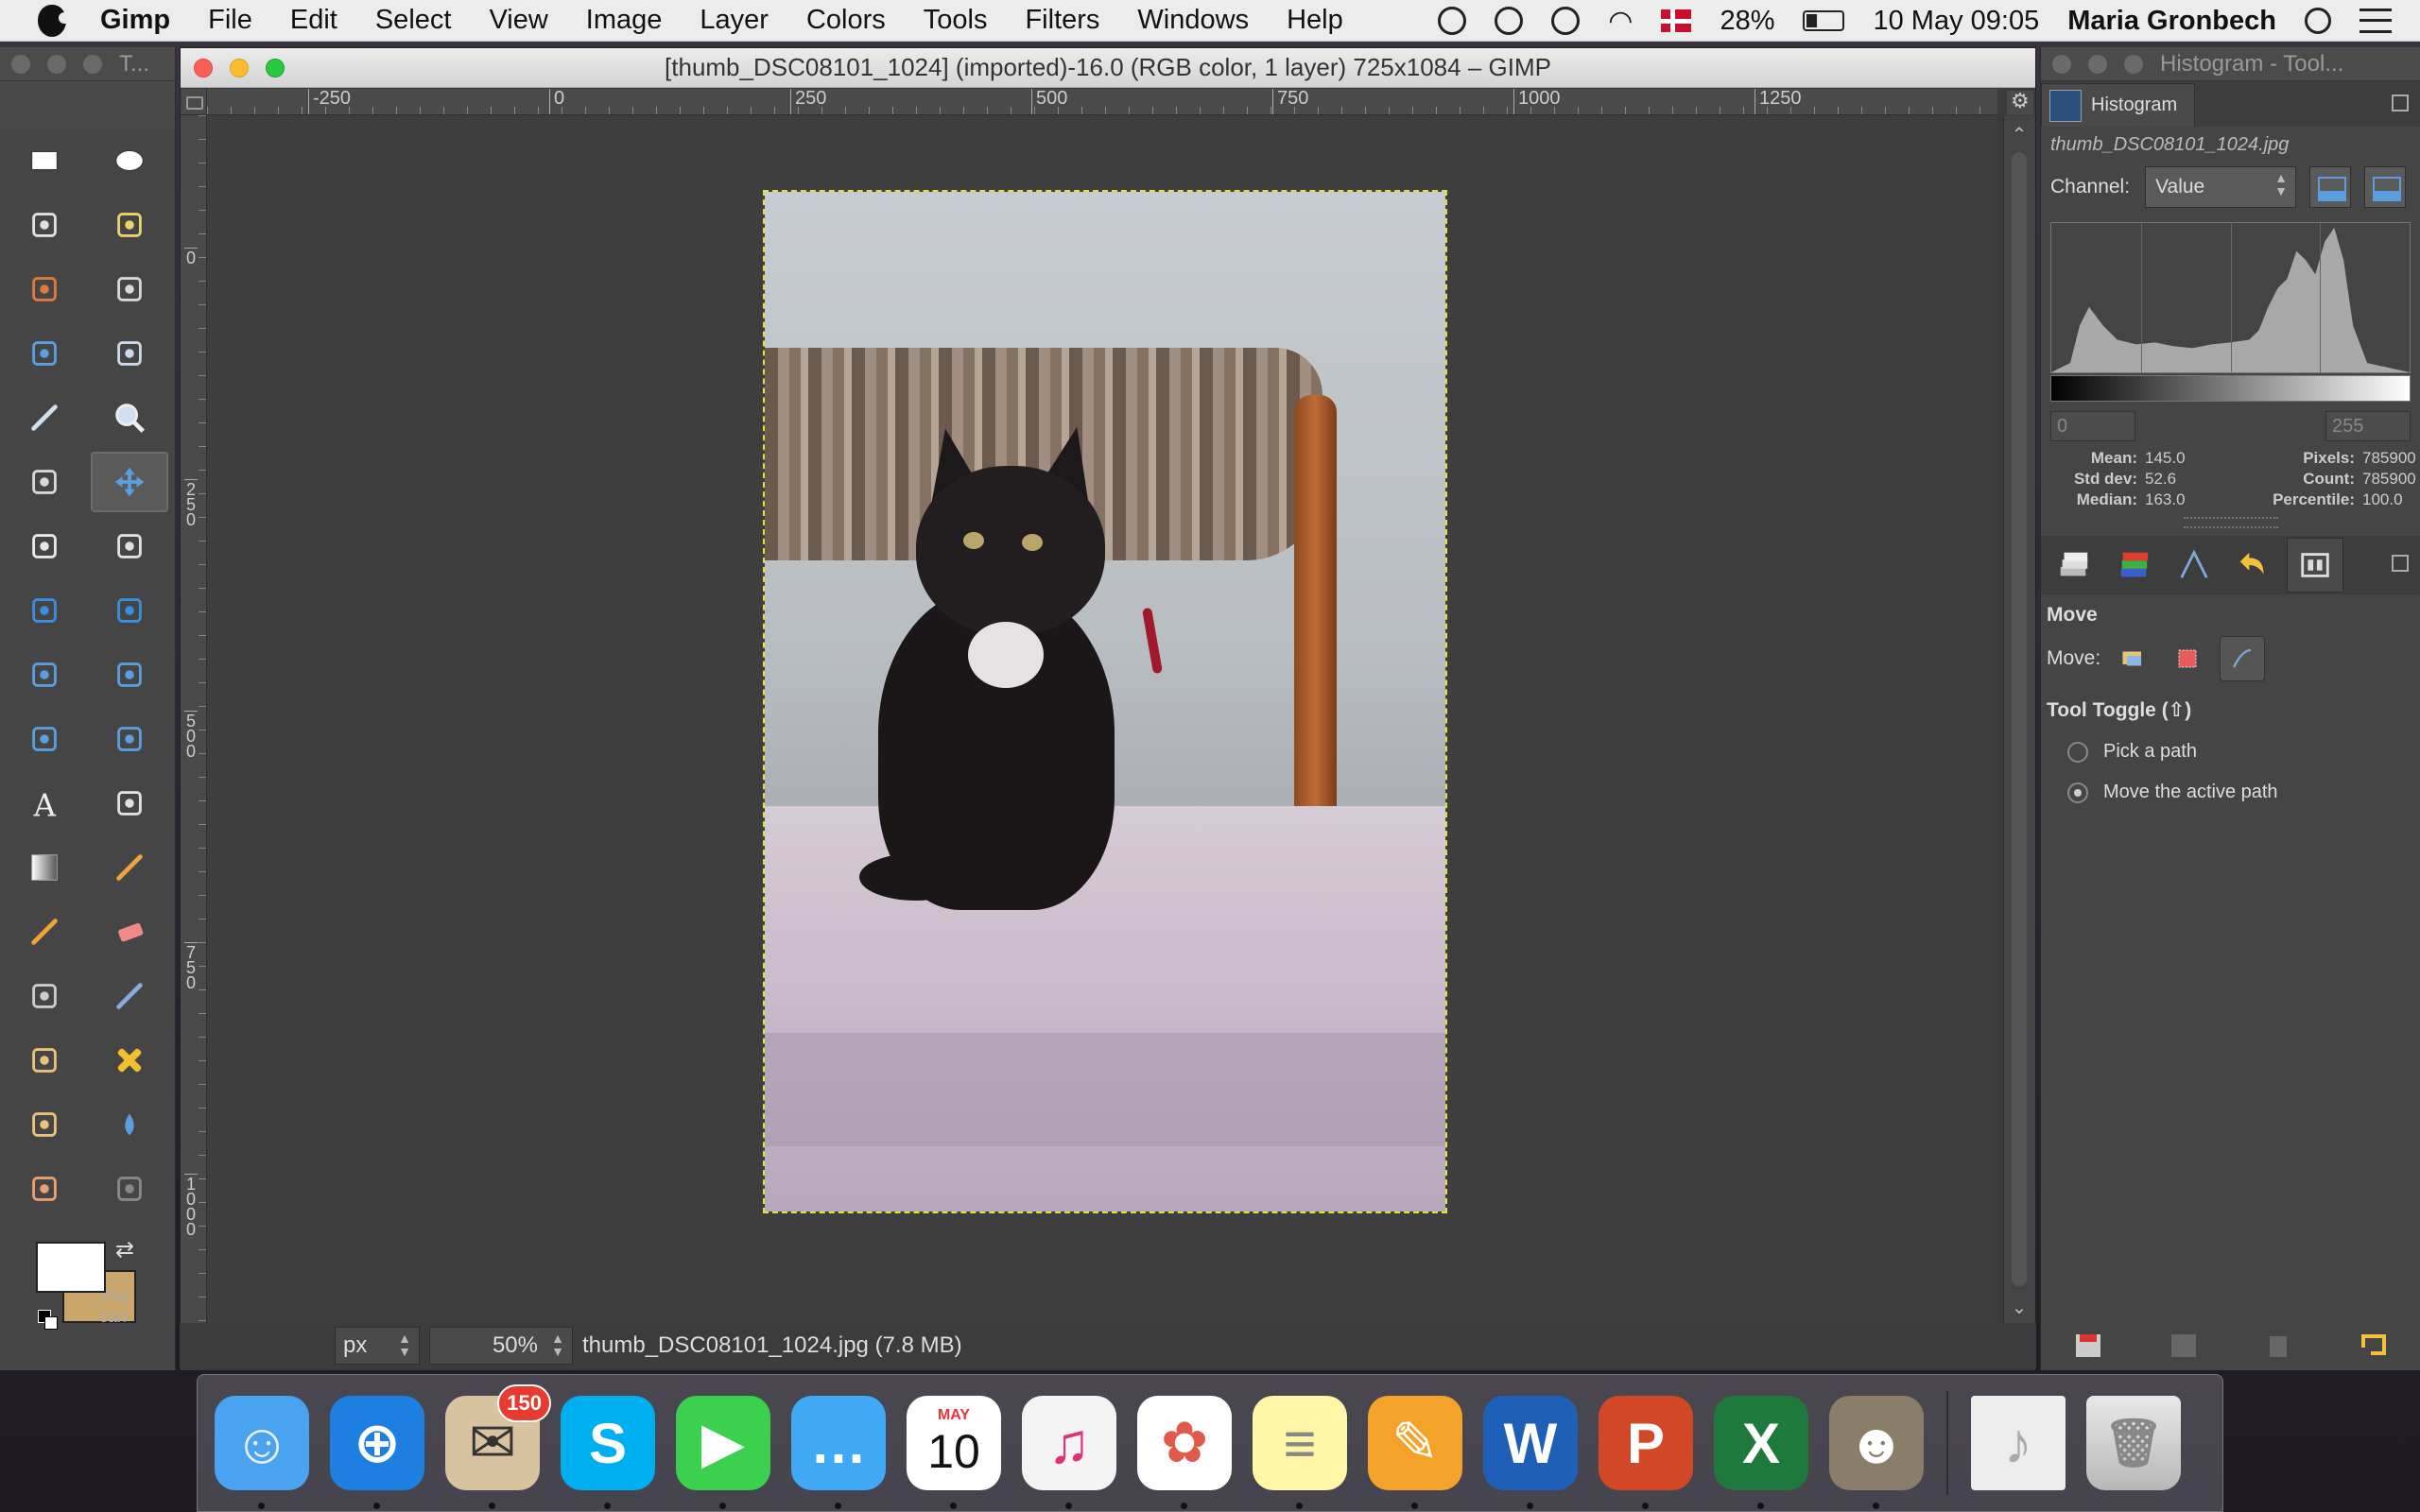 The height and width of the screenshot is (1512, 2420). Describe the element at coordinates (2231, 522) in the screenshot. I see `pane-resize-handle` at that location.